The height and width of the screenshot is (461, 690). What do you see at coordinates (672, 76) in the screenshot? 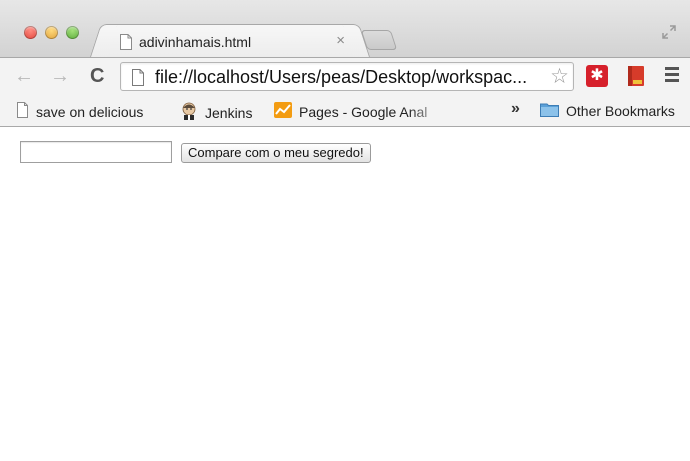
I see `menu-icon` at bounding box center [672, 76].